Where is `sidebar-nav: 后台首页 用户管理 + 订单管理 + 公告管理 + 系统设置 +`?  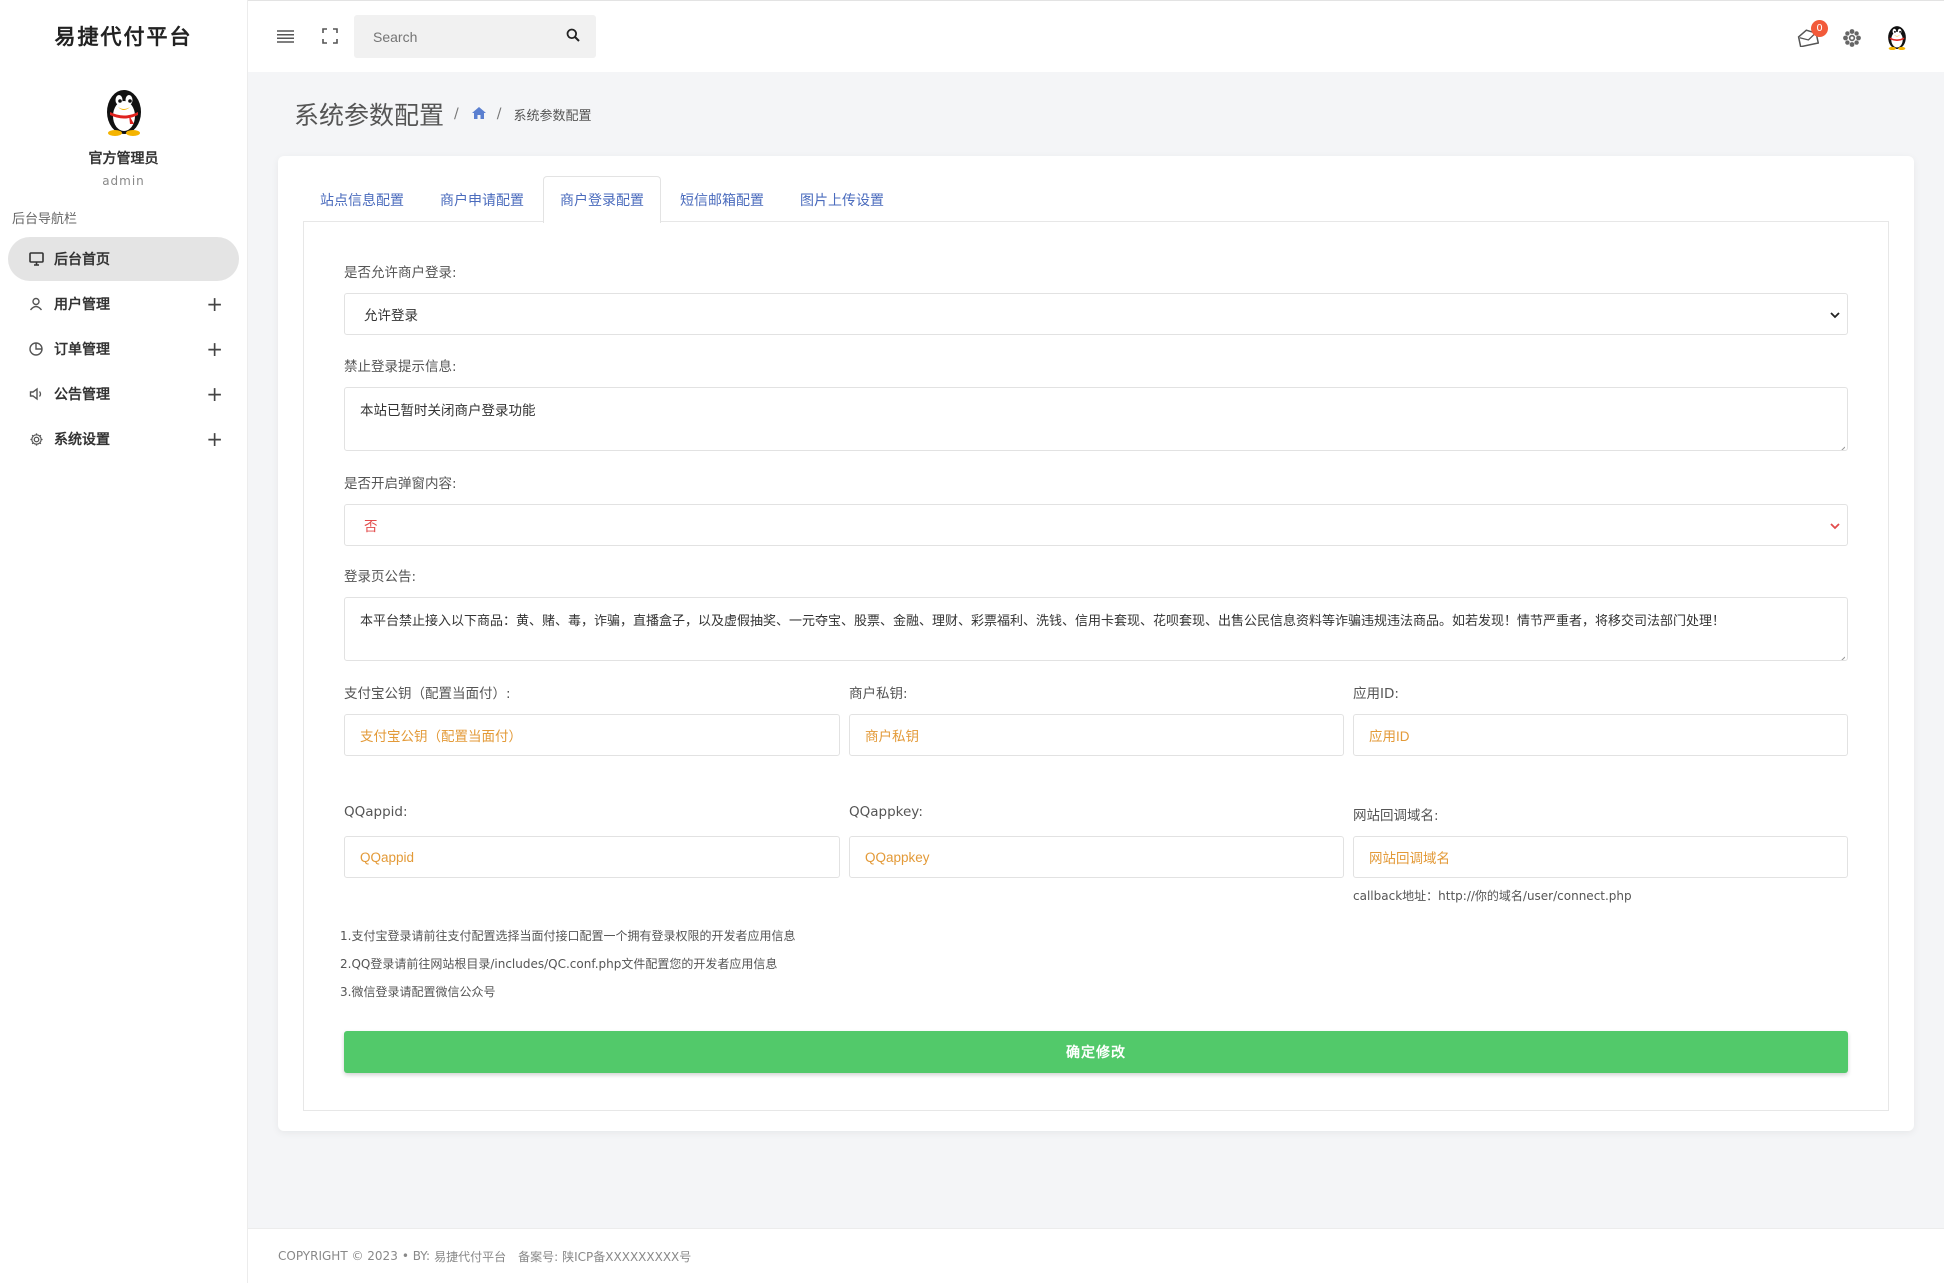 sidebar-nav: 后台首页 用户管理 + 订单管理 + 公告管理 + 系统设置 + is located at coordinates (123, 349).